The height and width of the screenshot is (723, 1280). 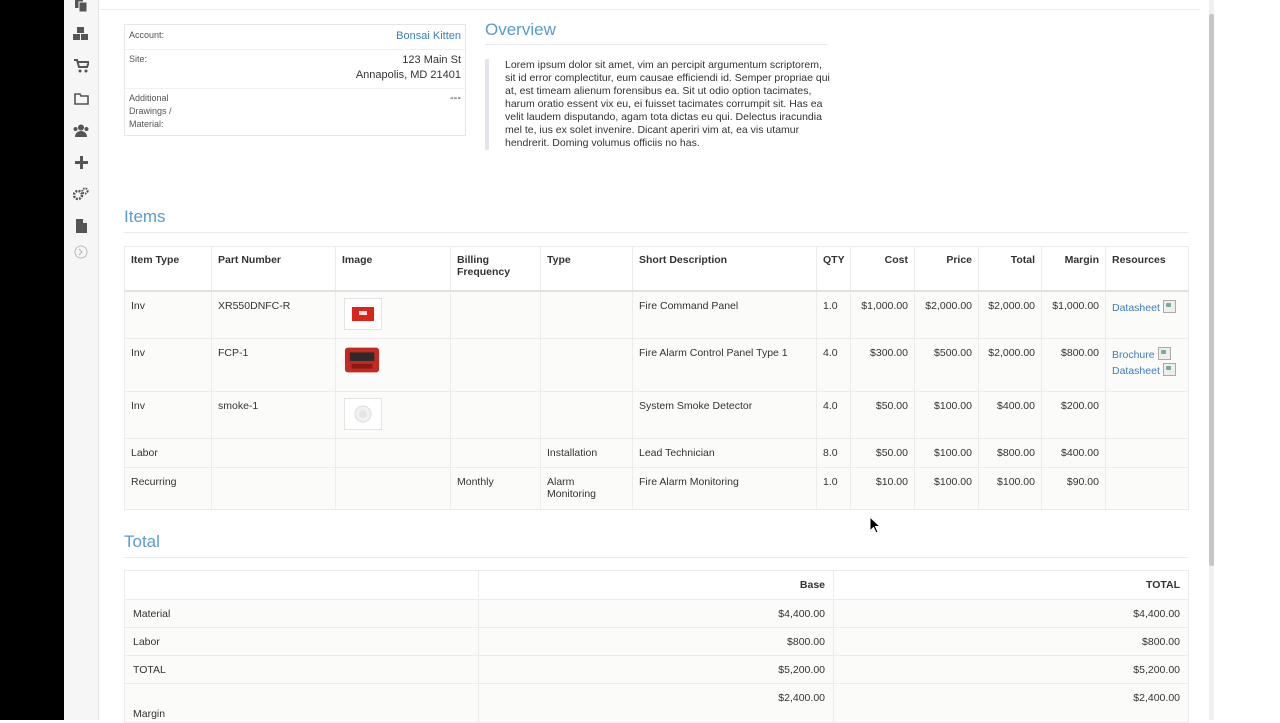 I want to click on fire-command-panel-thumbnail, so click(x=363, y=314).